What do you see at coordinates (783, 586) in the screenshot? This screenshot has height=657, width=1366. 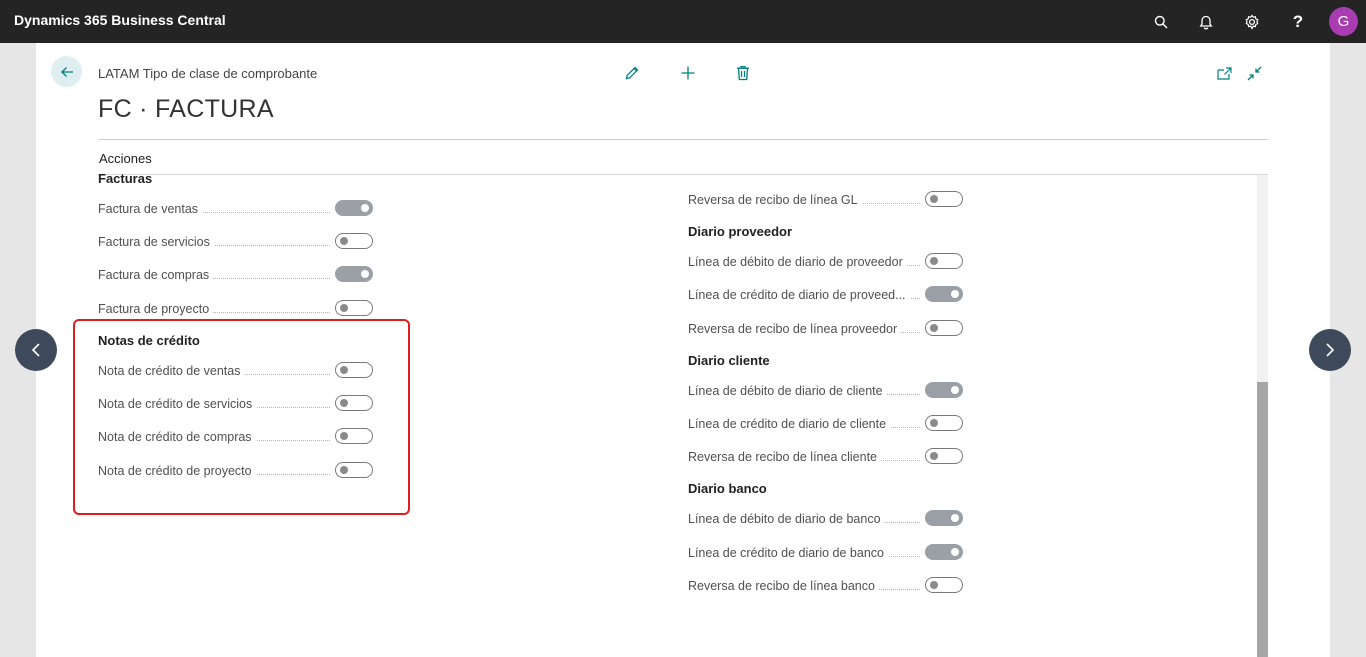 I see `field-label: Reversa de recibo de línea banco` at bounding box center [783, 586].